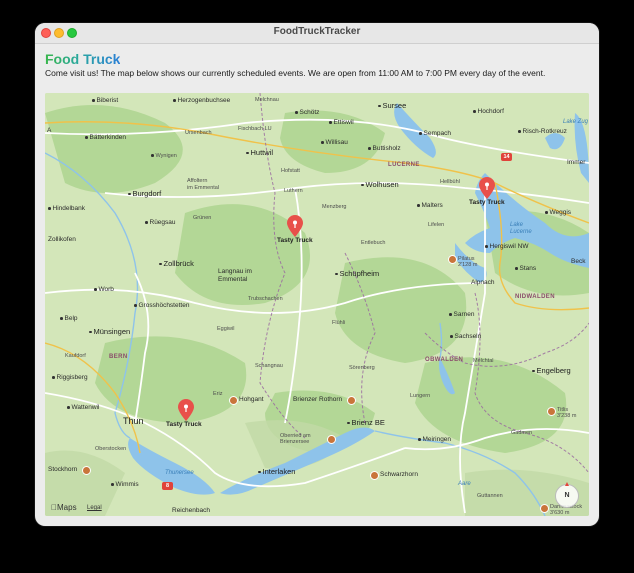  Describe the element at coordinates (106, 137) in the screenshot. I see `place-label: Bätterkinden` at that location.